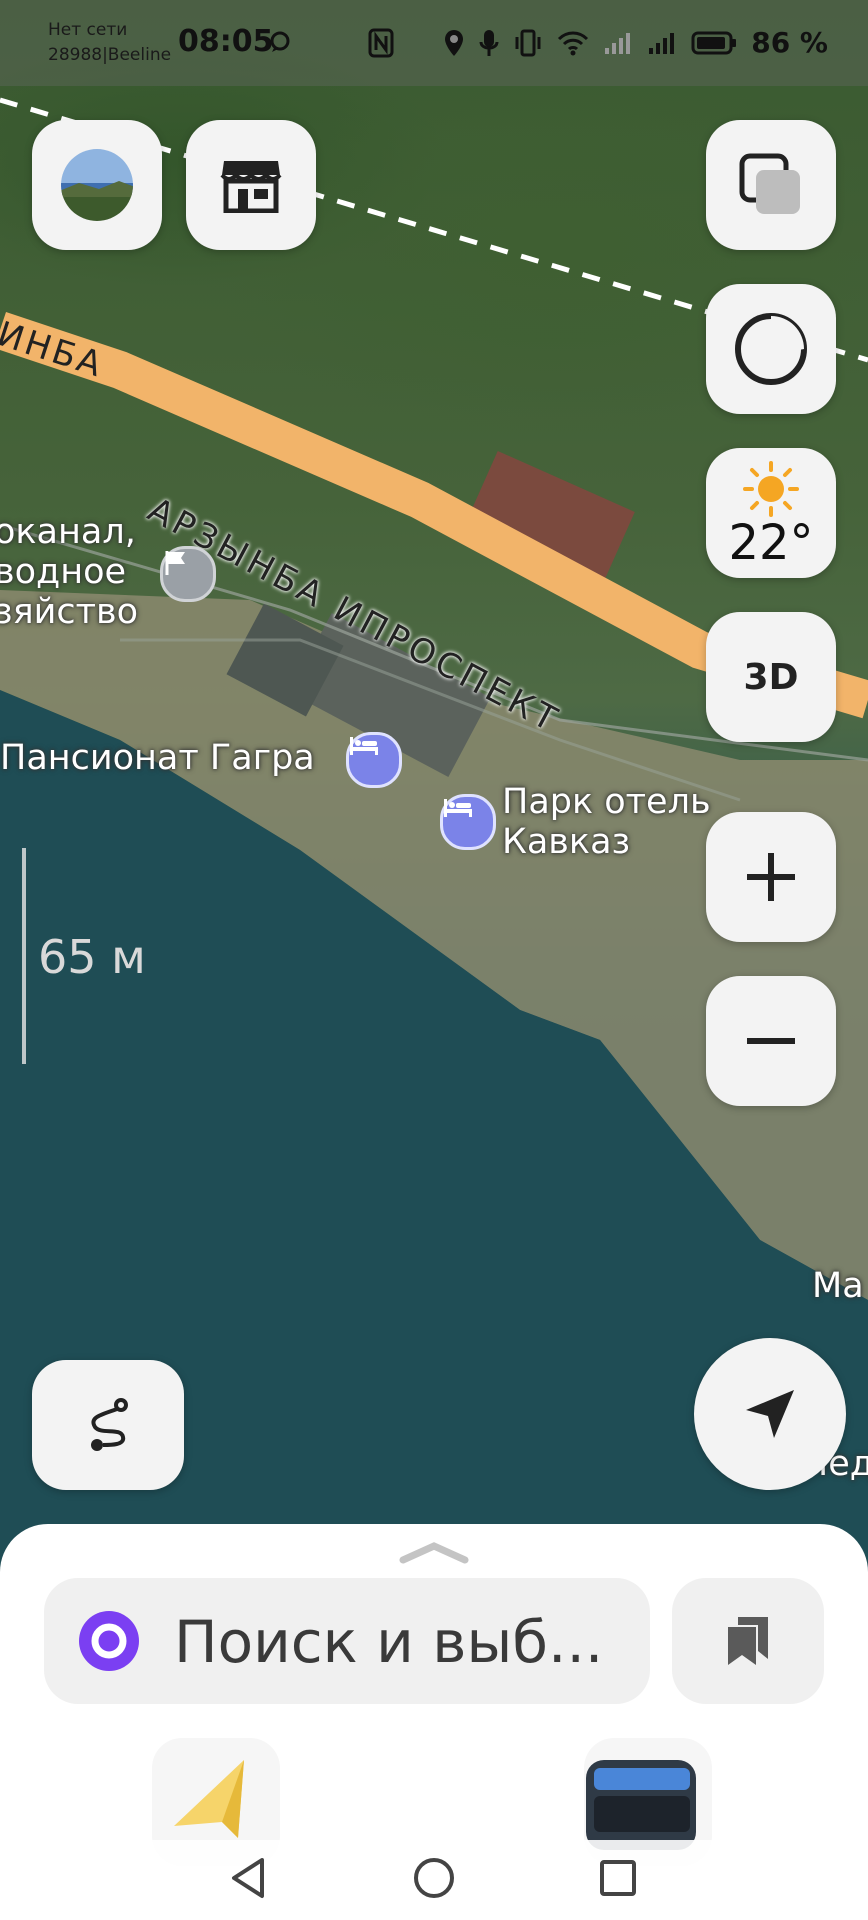  What do you see at coordinates (434, 43) in the screenshot?
I see `status-bar: Нет сети 28988|Beeline 08:05 86 %` at bounding box center [434, 43].